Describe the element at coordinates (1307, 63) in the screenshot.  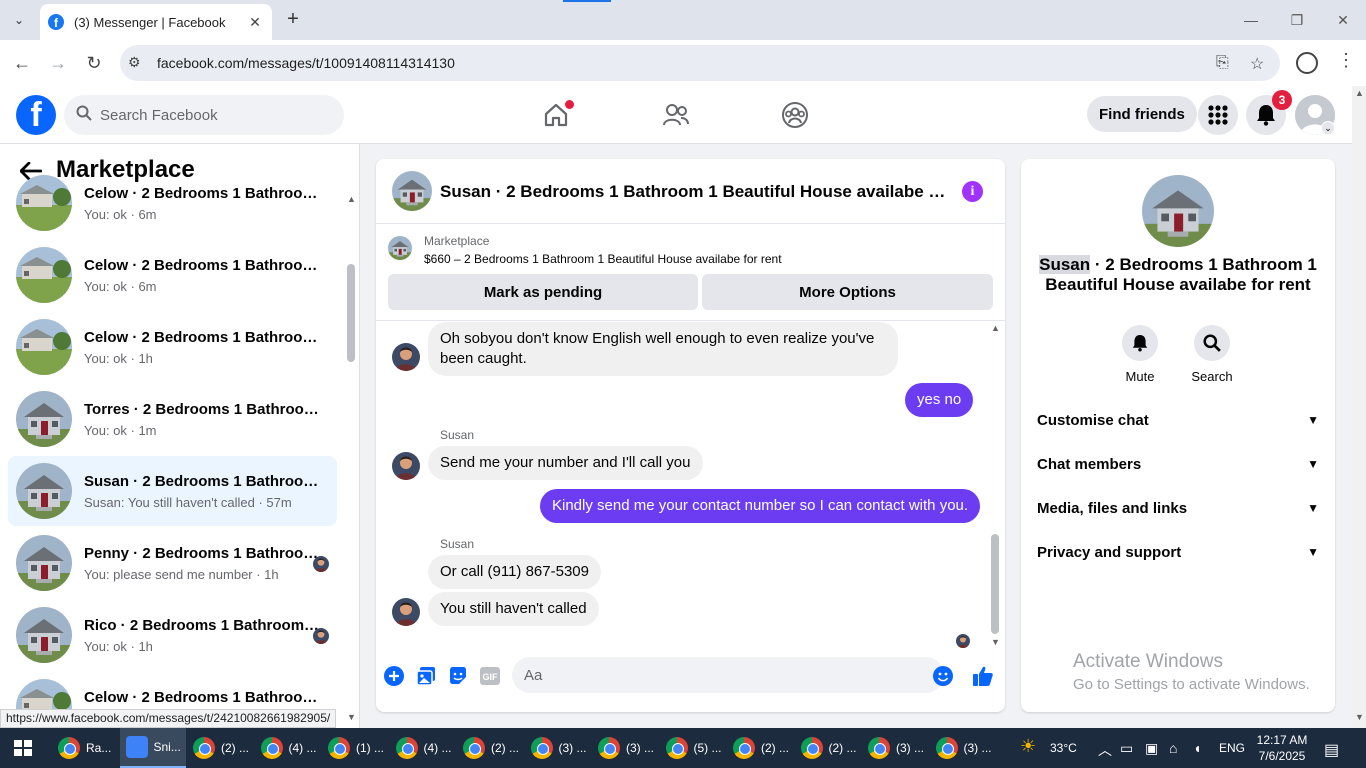
I see `browser-profile-icon` at that location.